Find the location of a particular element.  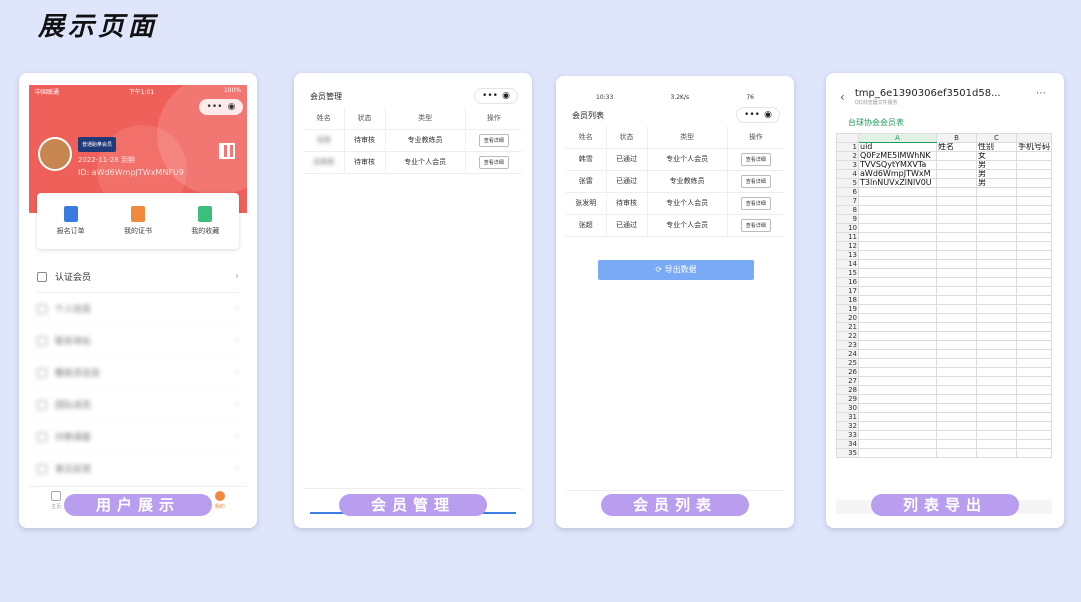

more-icon: ••• is located at coordinates (490, 96).